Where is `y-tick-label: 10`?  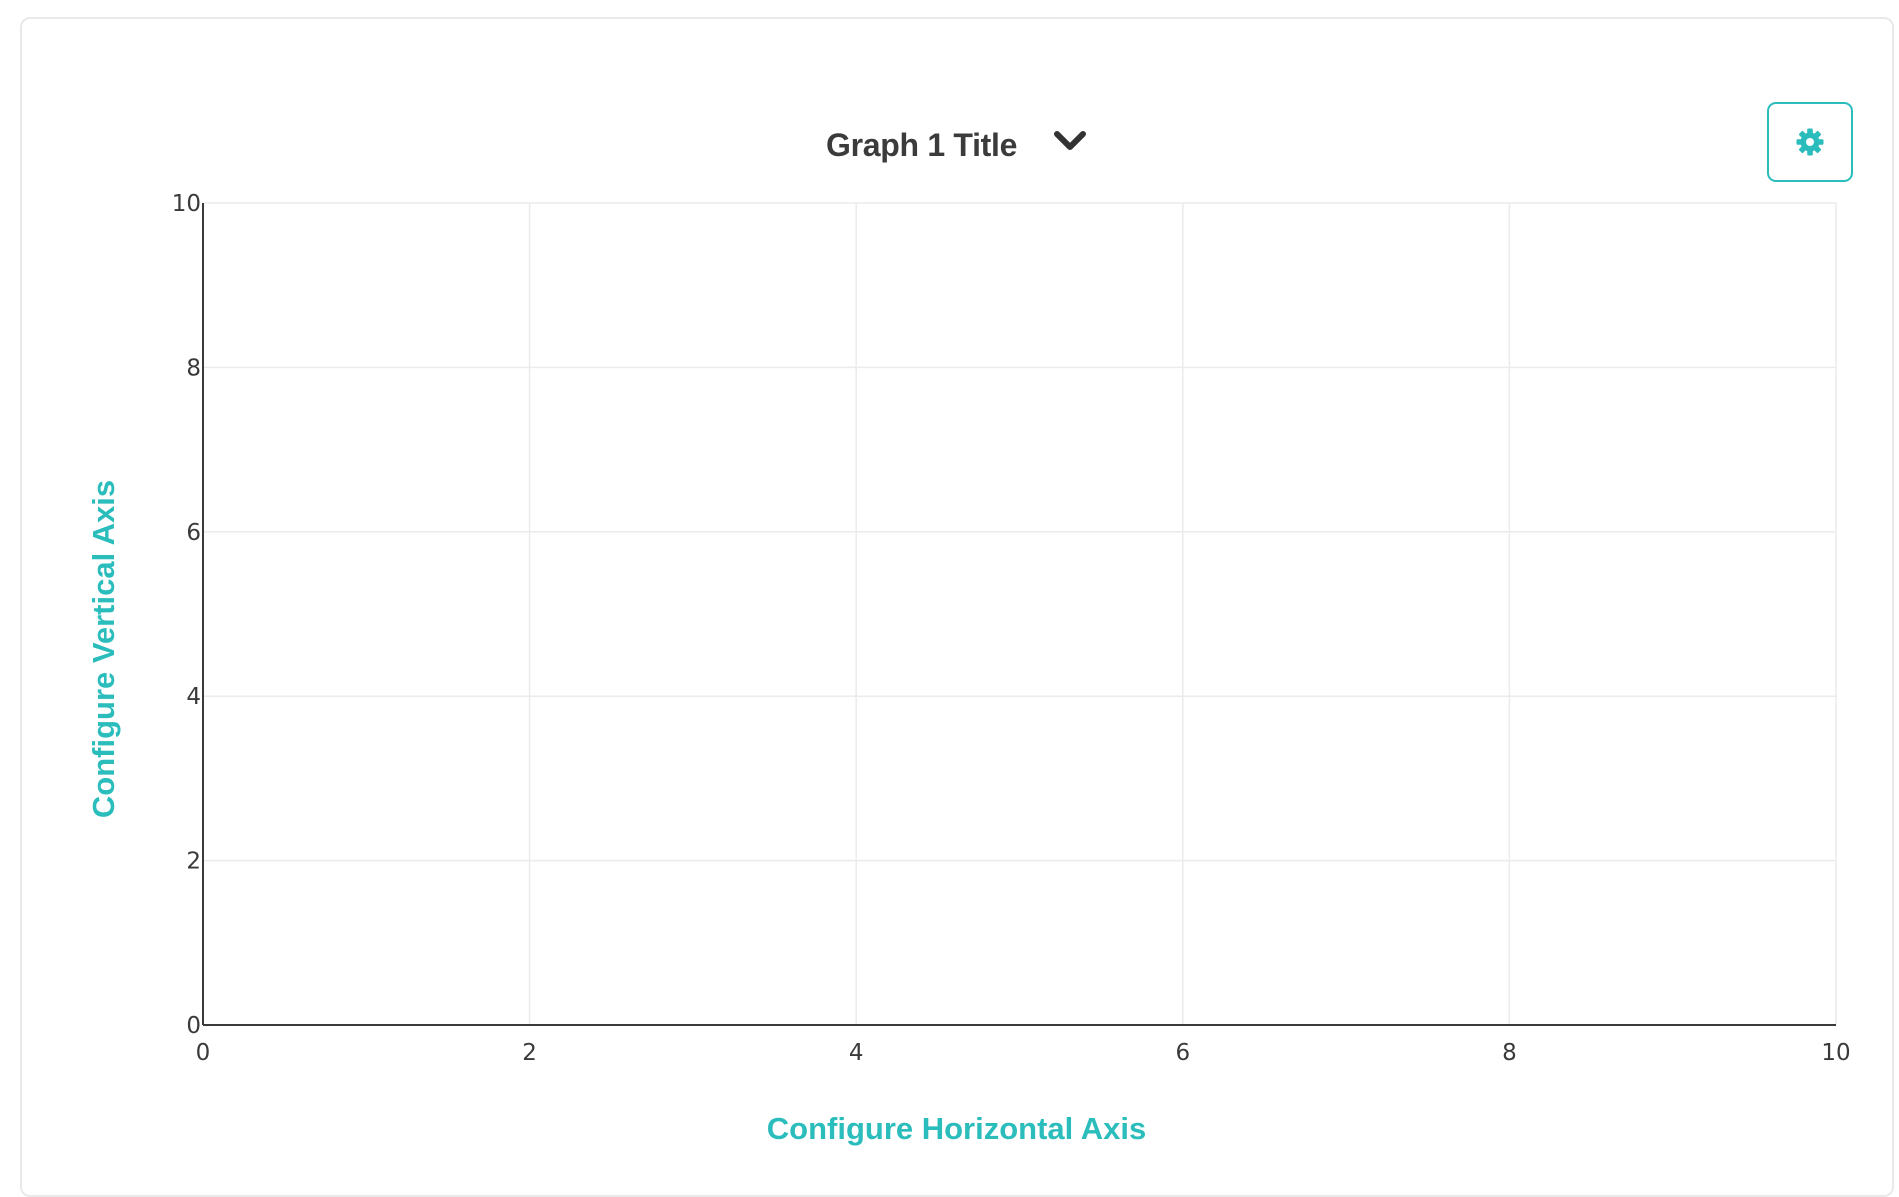 y-tick-label: 10 is located at coordinates (186, 204).